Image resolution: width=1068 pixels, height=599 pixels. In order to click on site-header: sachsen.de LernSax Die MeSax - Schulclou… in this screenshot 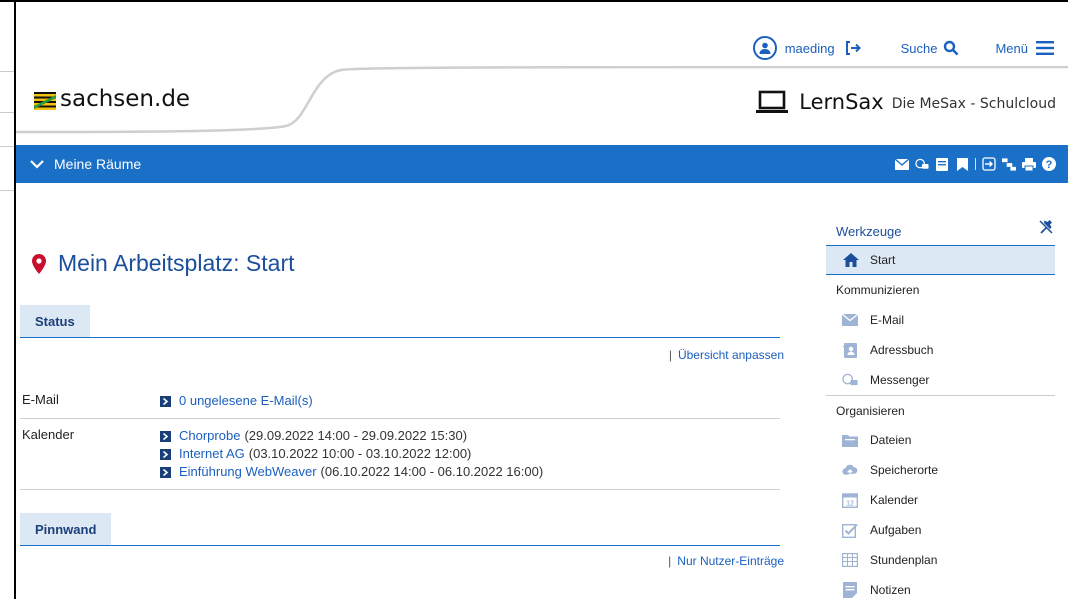, I will do `click(542, 105)`.